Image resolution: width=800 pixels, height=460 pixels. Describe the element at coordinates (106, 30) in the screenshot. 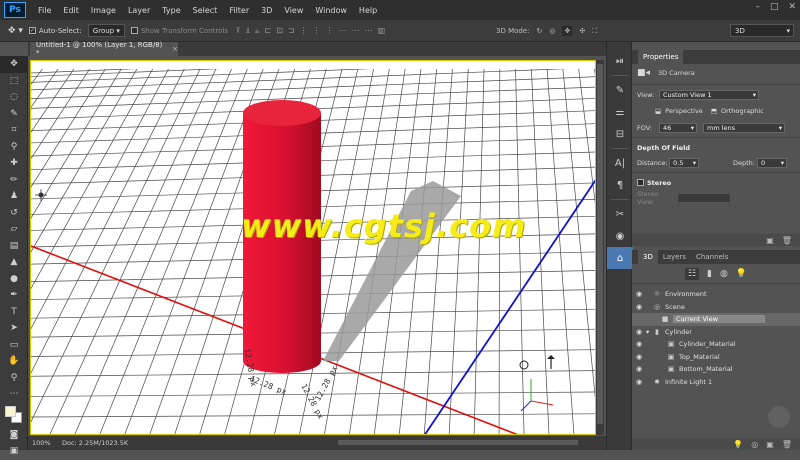

I see `auto-select-dropdown: Group ▾` at that location.